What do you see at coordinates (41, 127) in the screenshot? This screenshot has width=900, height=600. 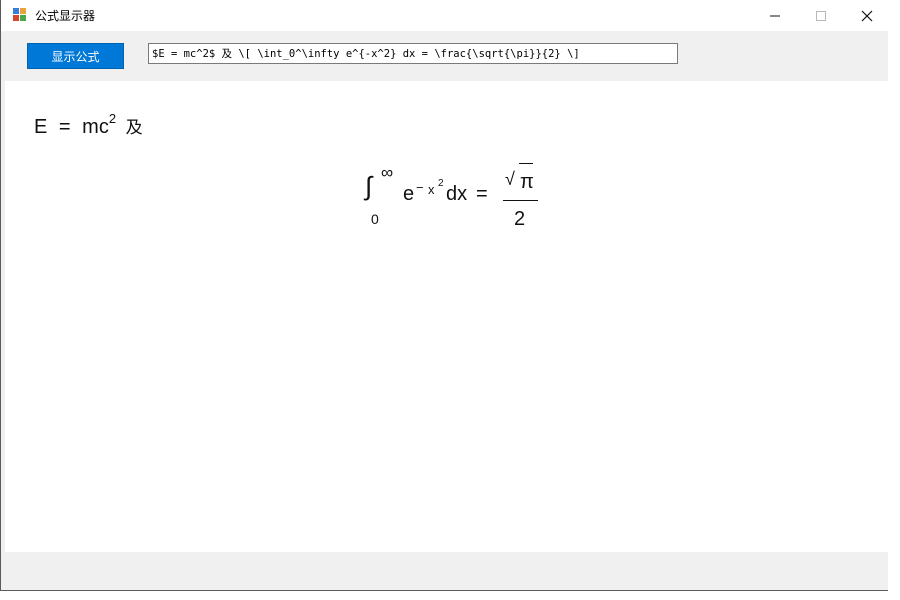 I see `inline-lhs: E` at bounding box center [41, 127].